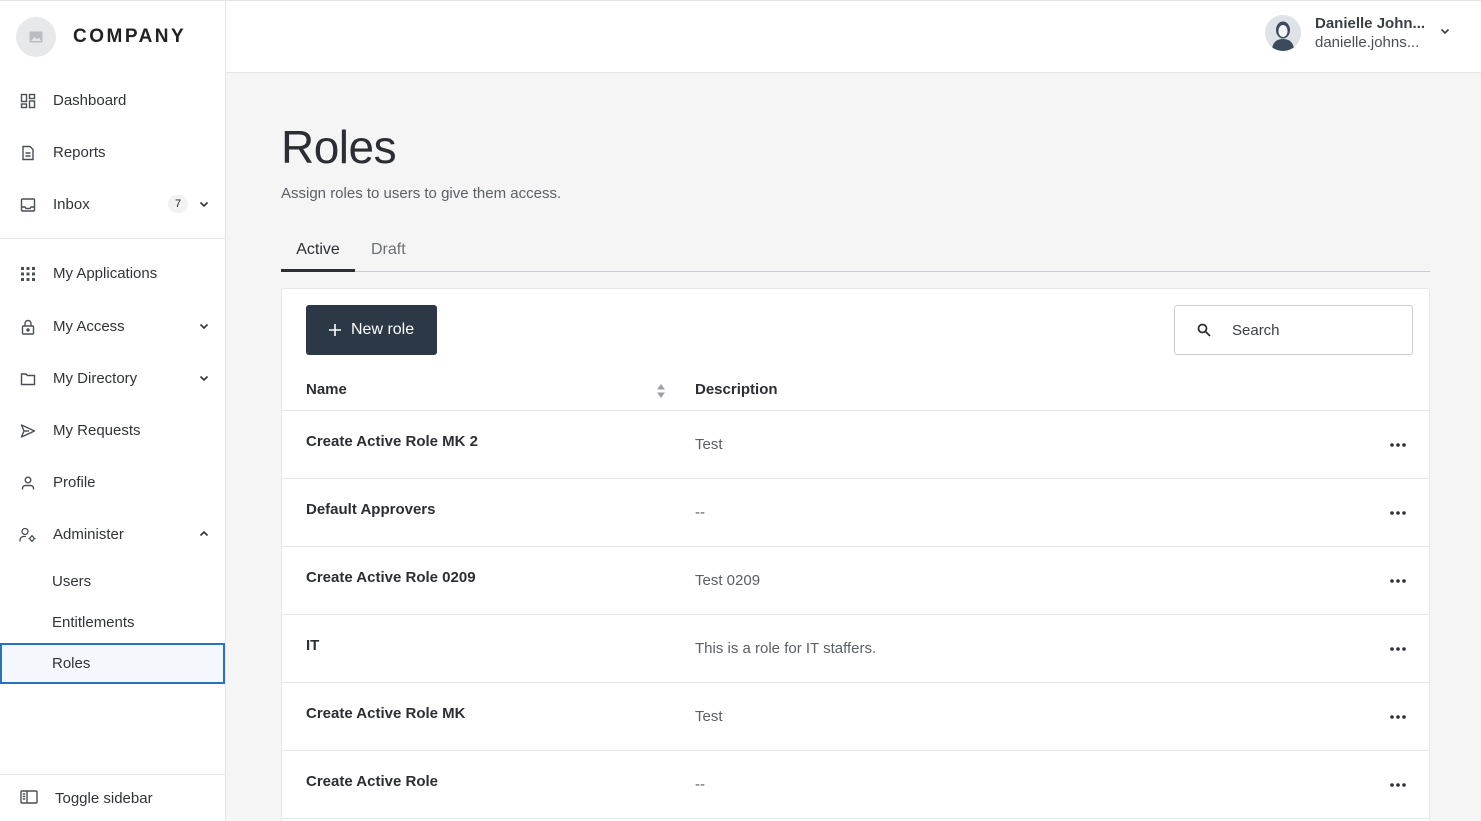  What do you see at coordinates (855, 581) in the screenshot?
I see `table-row: Create Active Role 0209 Test 0209` at bounding box center [855, 581].